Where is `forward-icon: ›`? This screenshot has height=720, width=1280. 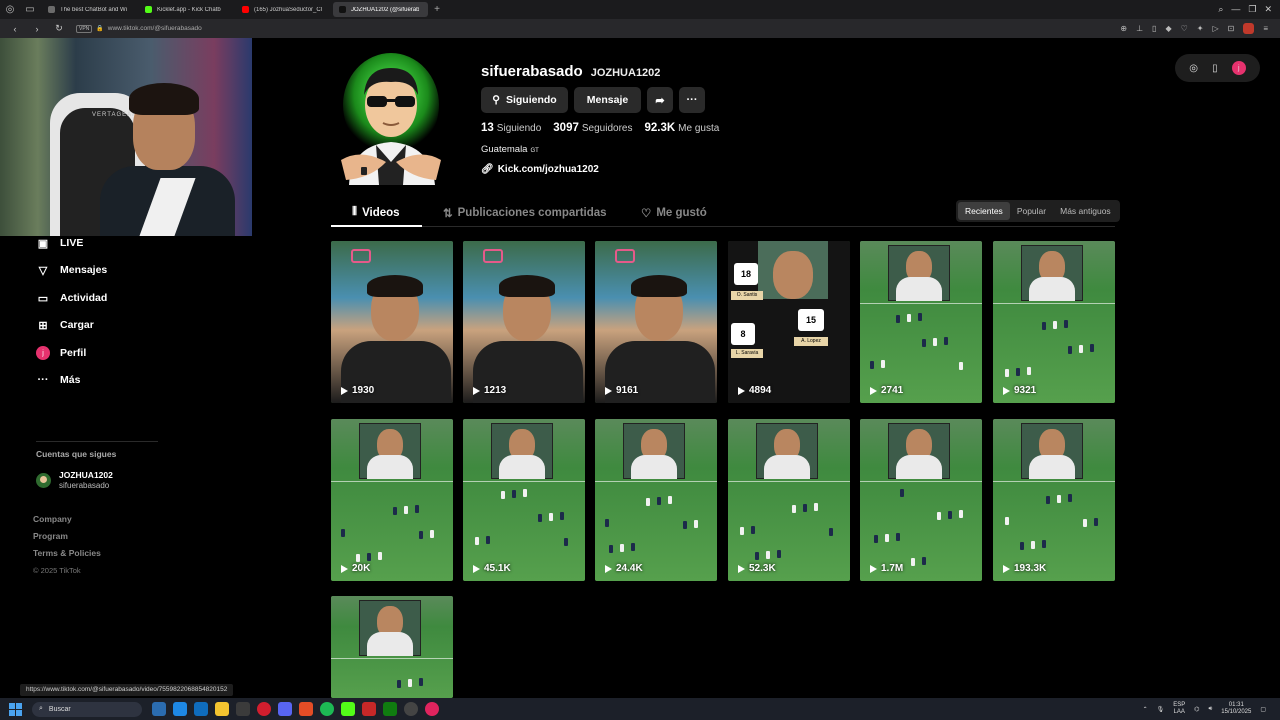 forward-icon: › is located at coordinates (37, 29).